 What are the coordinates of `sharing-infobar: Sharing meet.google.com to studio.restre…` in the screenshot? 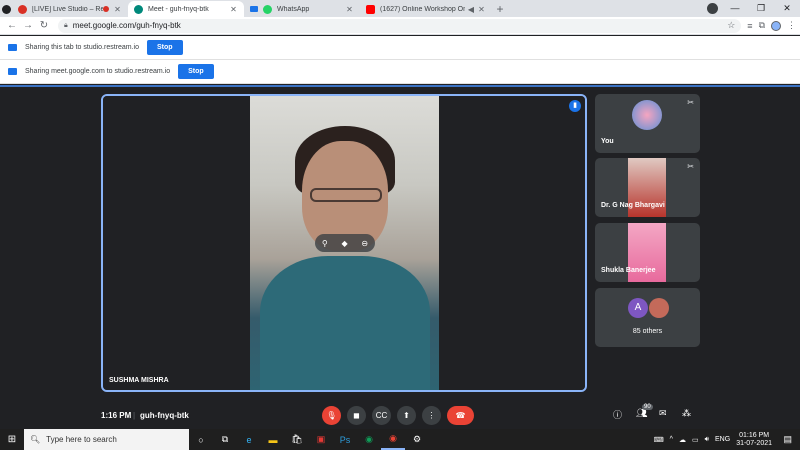 It's located at (400, 72).